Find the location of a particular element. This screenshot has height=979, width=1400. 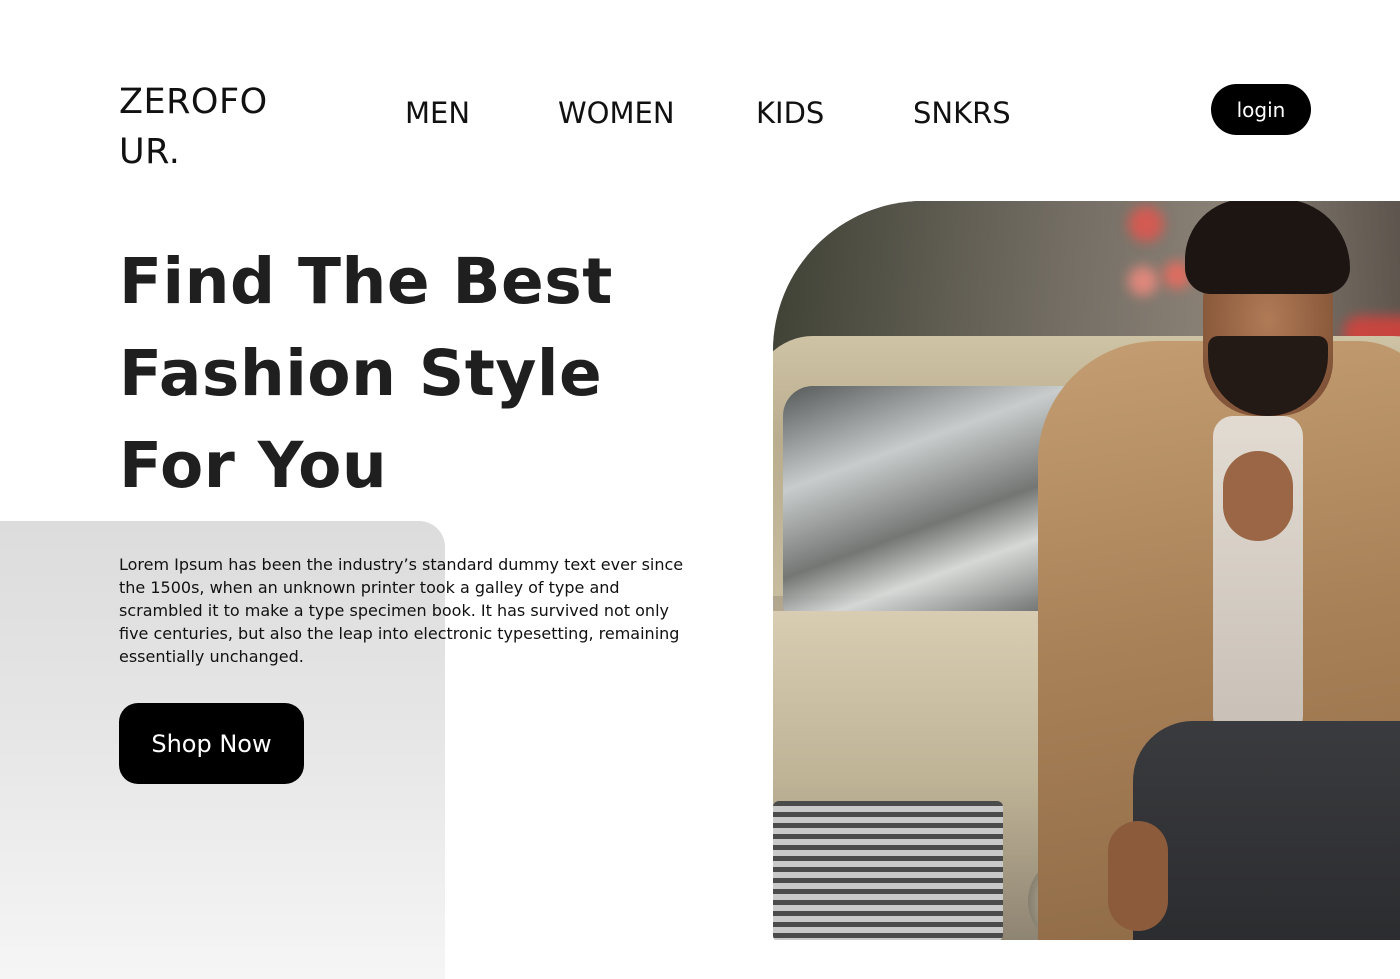

hero-title-line: Find The Best is located at coordinates (366, 281).